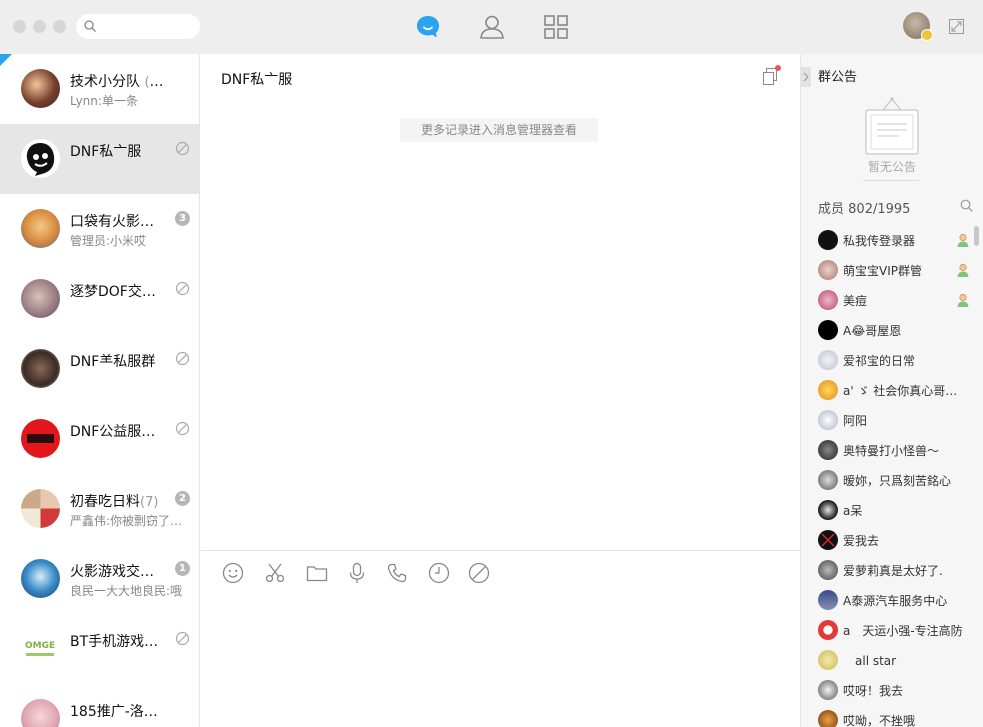 This screenshot has height=727, width=983. Describe the element at coordinates (317, 573) in the screenshot. I see `folder-icon` at that location.